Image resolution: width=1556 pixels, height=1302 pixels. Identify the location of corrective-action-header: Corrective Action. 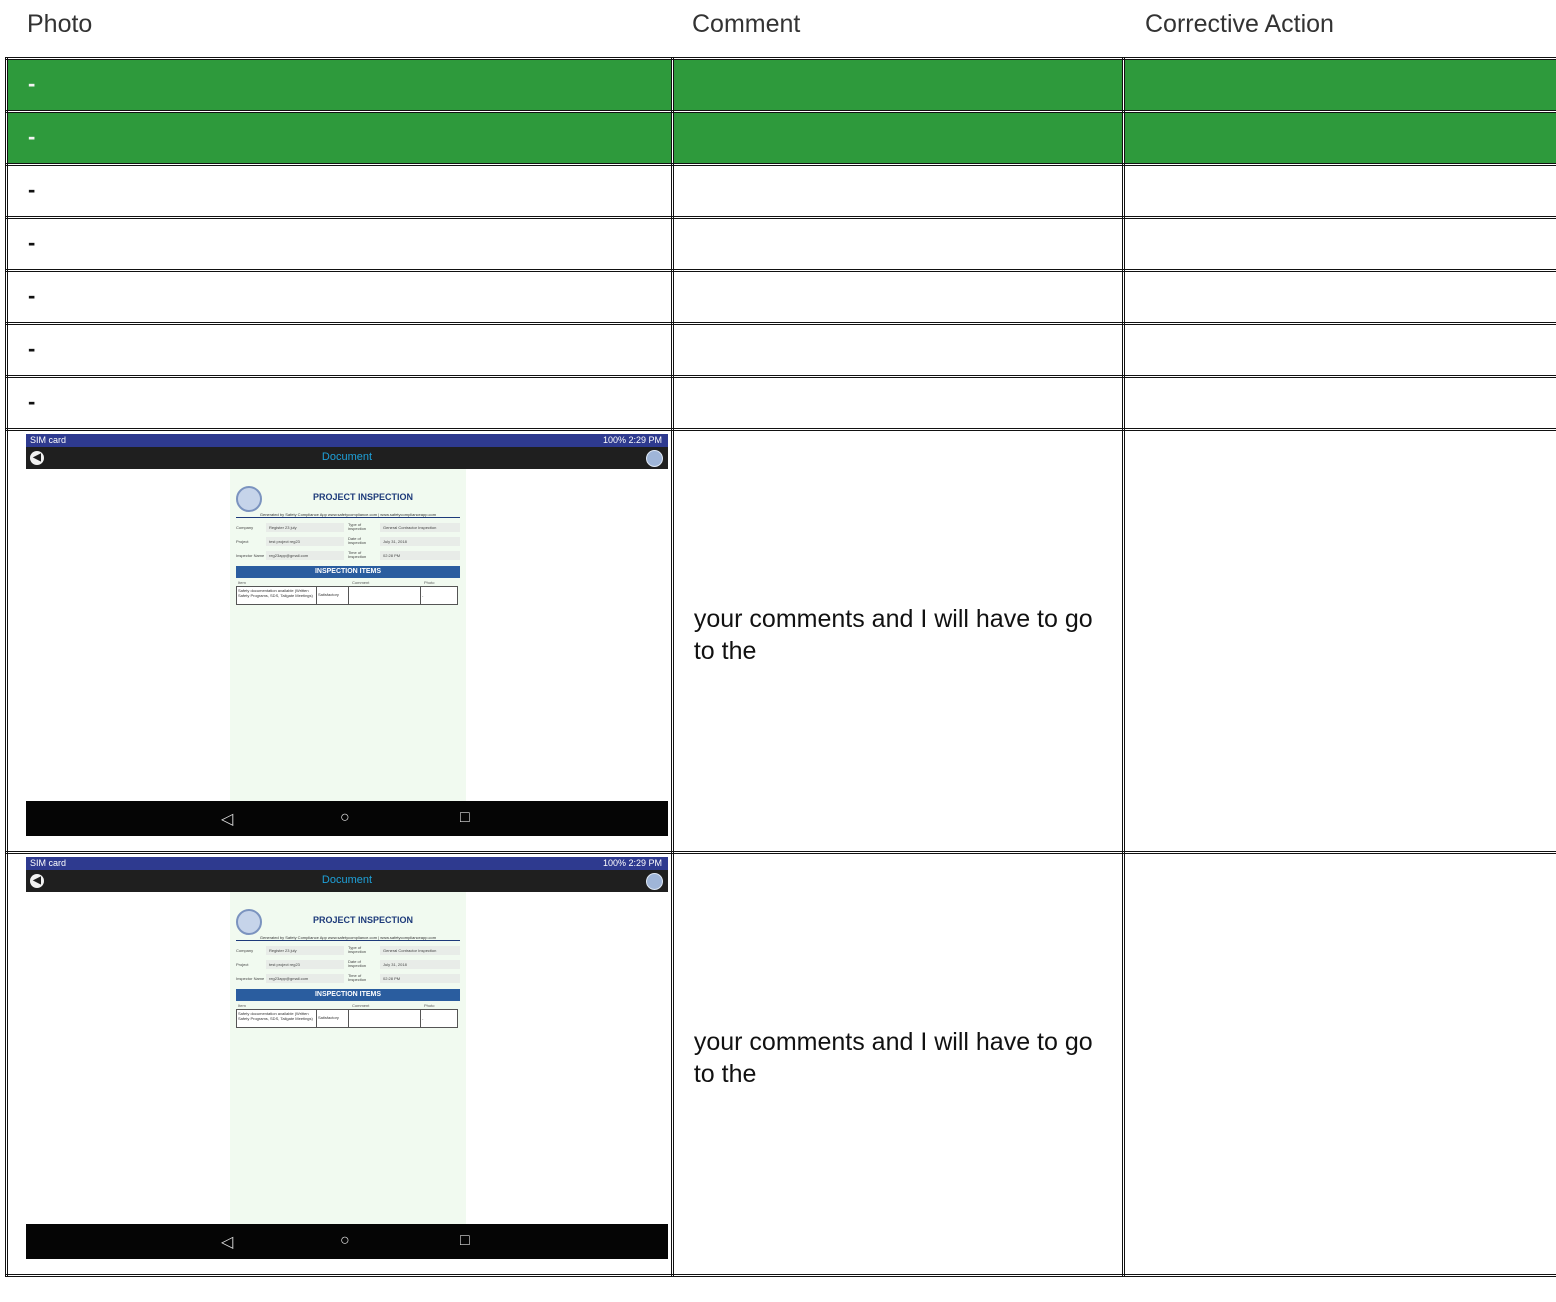
(1239, 24).